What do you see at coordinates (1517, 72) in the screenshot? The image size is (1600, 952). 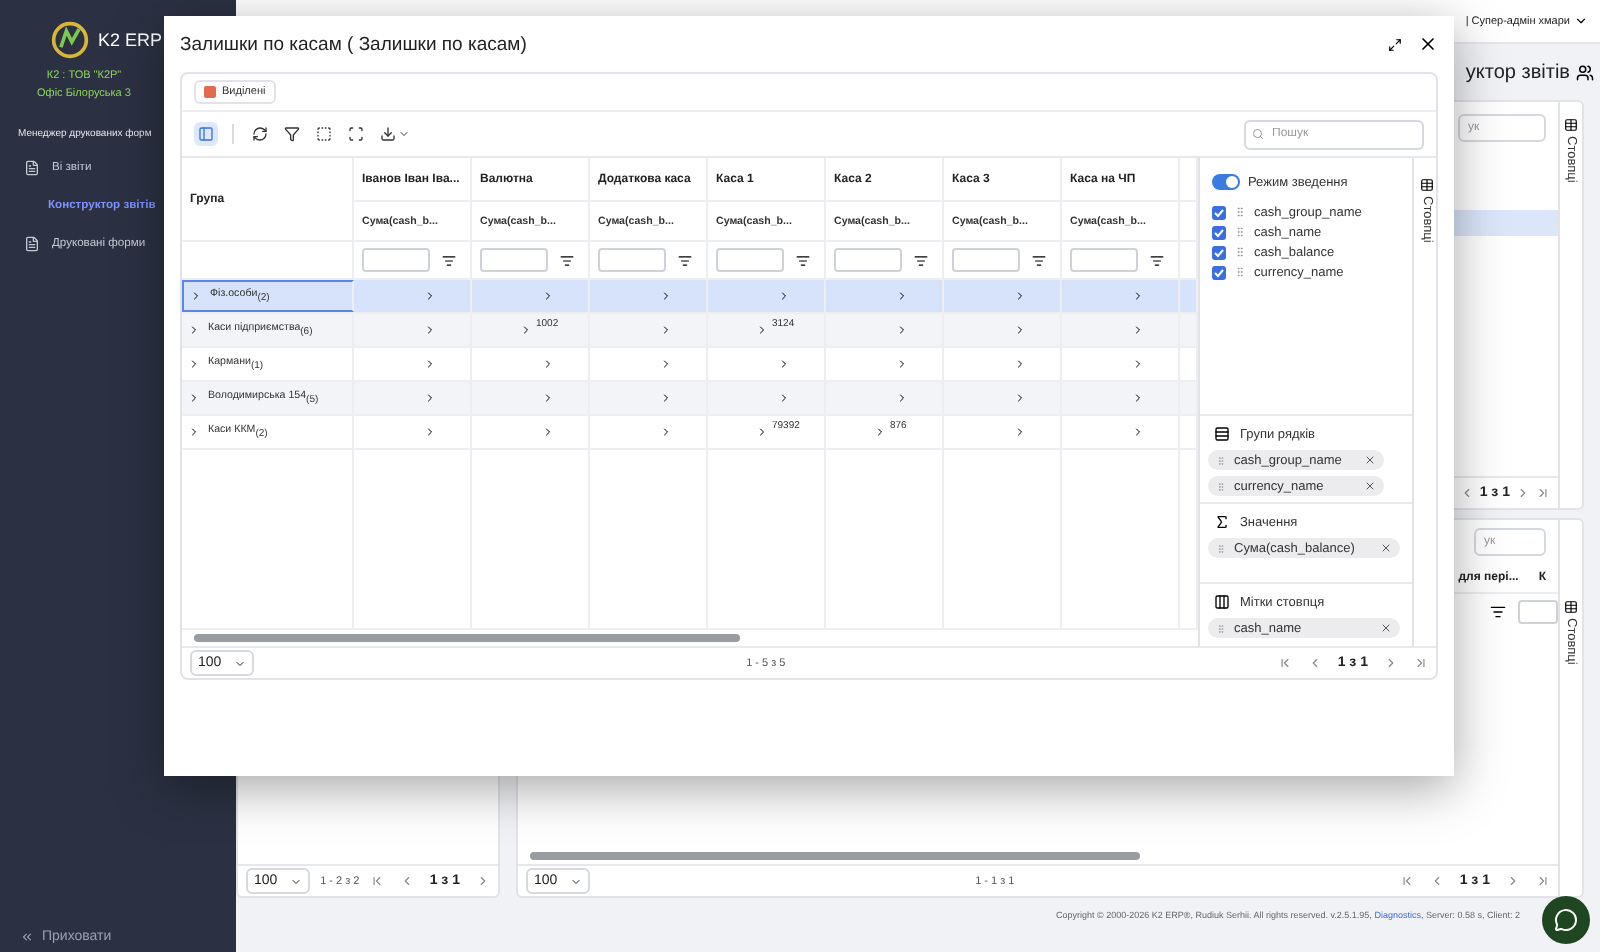 I see `page-title: уктор звітів` at bounding box center [1517, 72].